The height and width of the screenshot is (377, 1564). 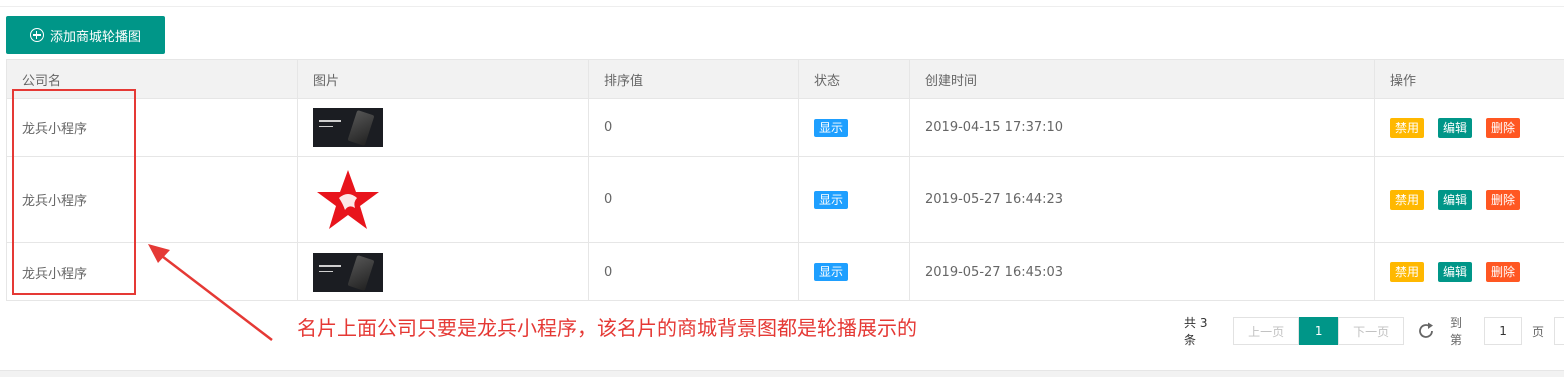 What do you see at coordinates (1142, 199) in the screenshot?
I see `created-cell: 2019-05-27 16:44:23` at bounding box center [1142, 199].